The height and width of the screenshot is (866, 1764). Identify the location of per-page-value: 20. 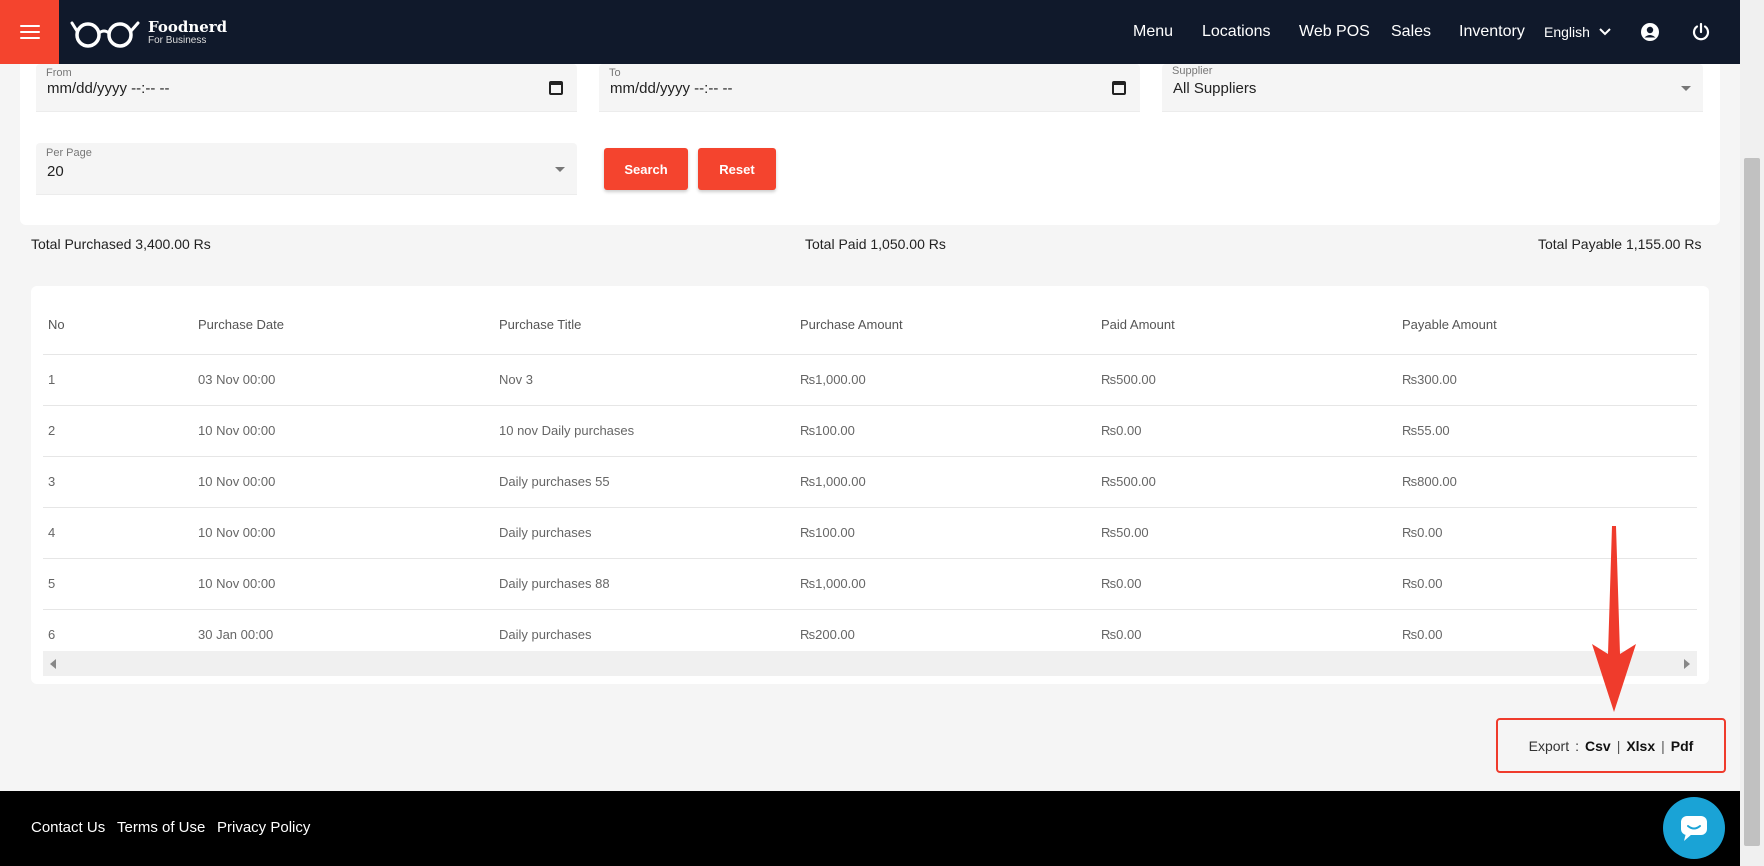
(55, 171).